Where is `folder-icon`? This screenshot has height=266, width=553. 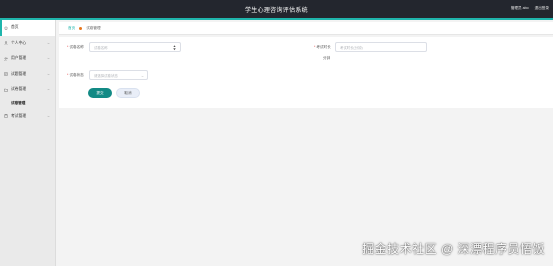
folder-icon is located at coordinates (6, 90).